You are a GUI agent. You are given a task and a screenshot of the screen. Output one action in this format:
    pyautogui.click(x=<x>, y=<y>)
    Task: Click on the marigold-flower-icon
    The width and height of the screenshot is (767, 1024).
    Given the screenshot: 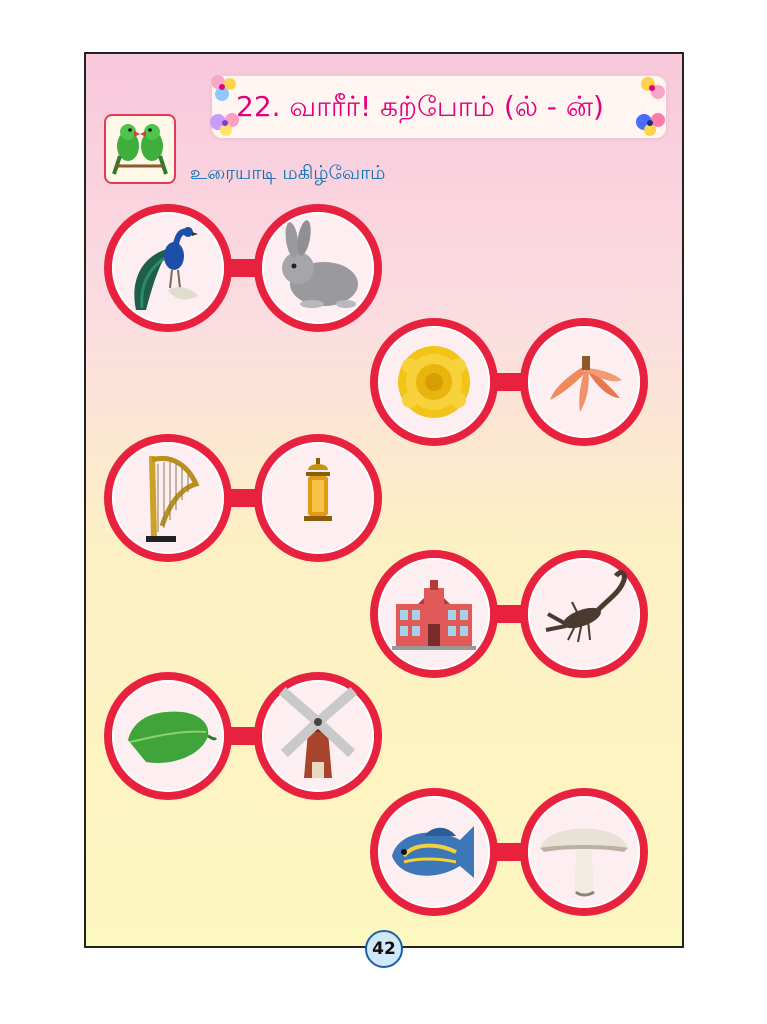 What is the action you would take?
    pyautogui.click(x=434, y=382)
    